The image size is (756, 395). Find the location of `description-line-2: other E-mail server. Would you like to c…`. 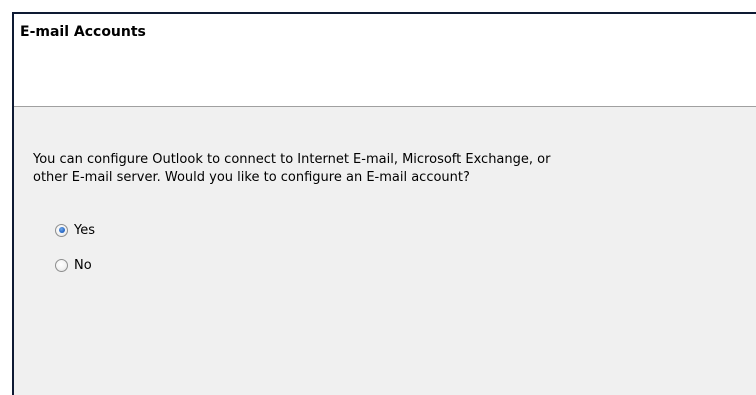

description-line-2: other E-mail server. Would you like to c… is located at coordinates (251, 177).